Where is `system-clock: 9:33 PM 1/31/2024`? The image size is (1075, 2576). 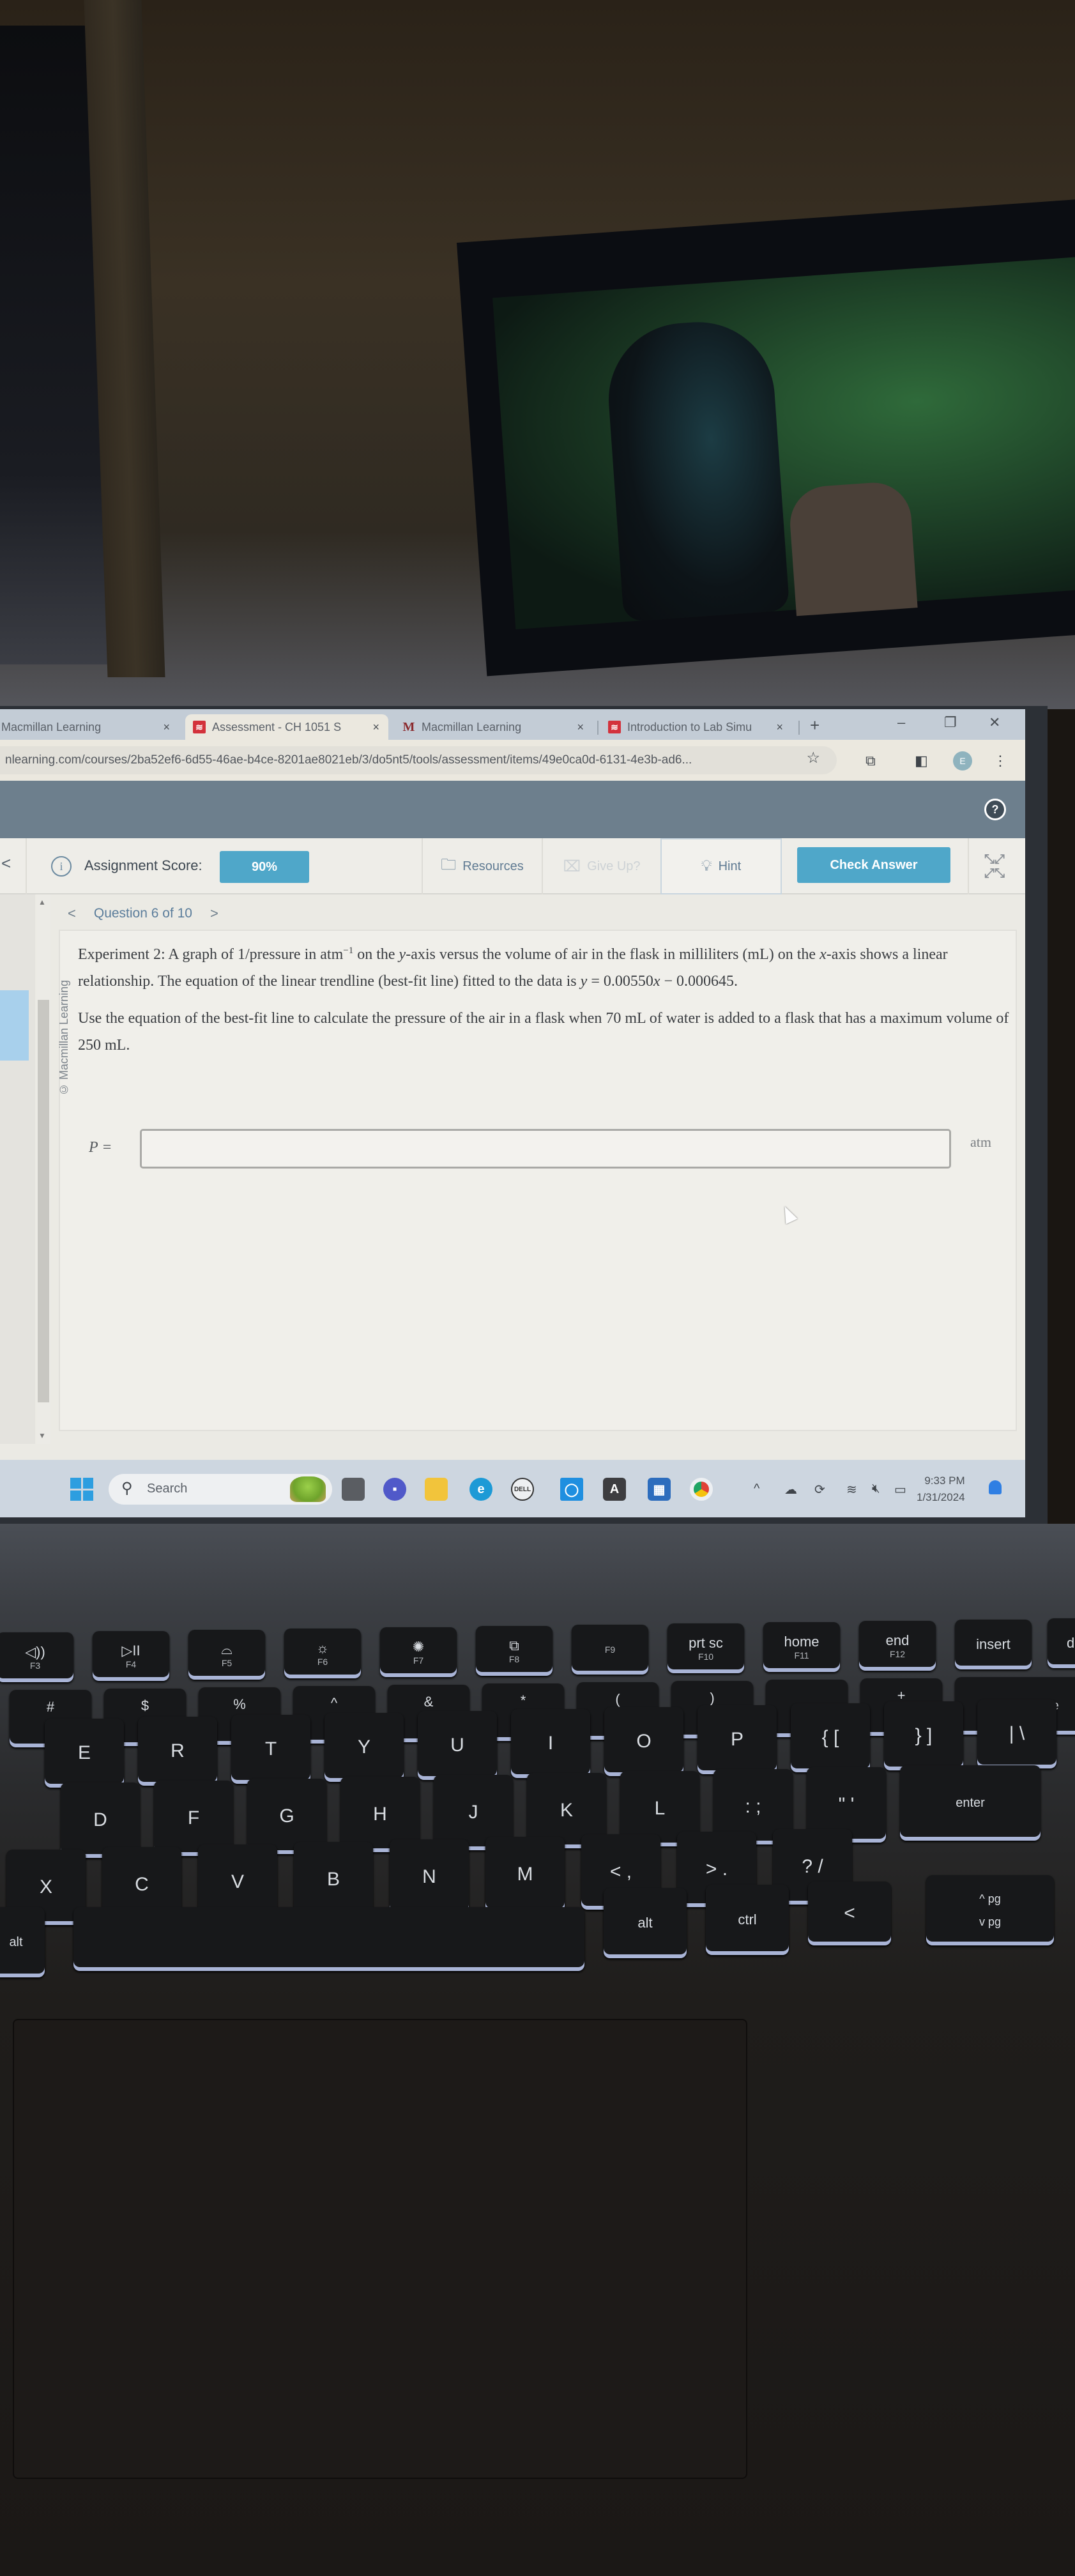 system-clock: 9:33 PM 1/31/2024 is located at coordinates (941, 1489).